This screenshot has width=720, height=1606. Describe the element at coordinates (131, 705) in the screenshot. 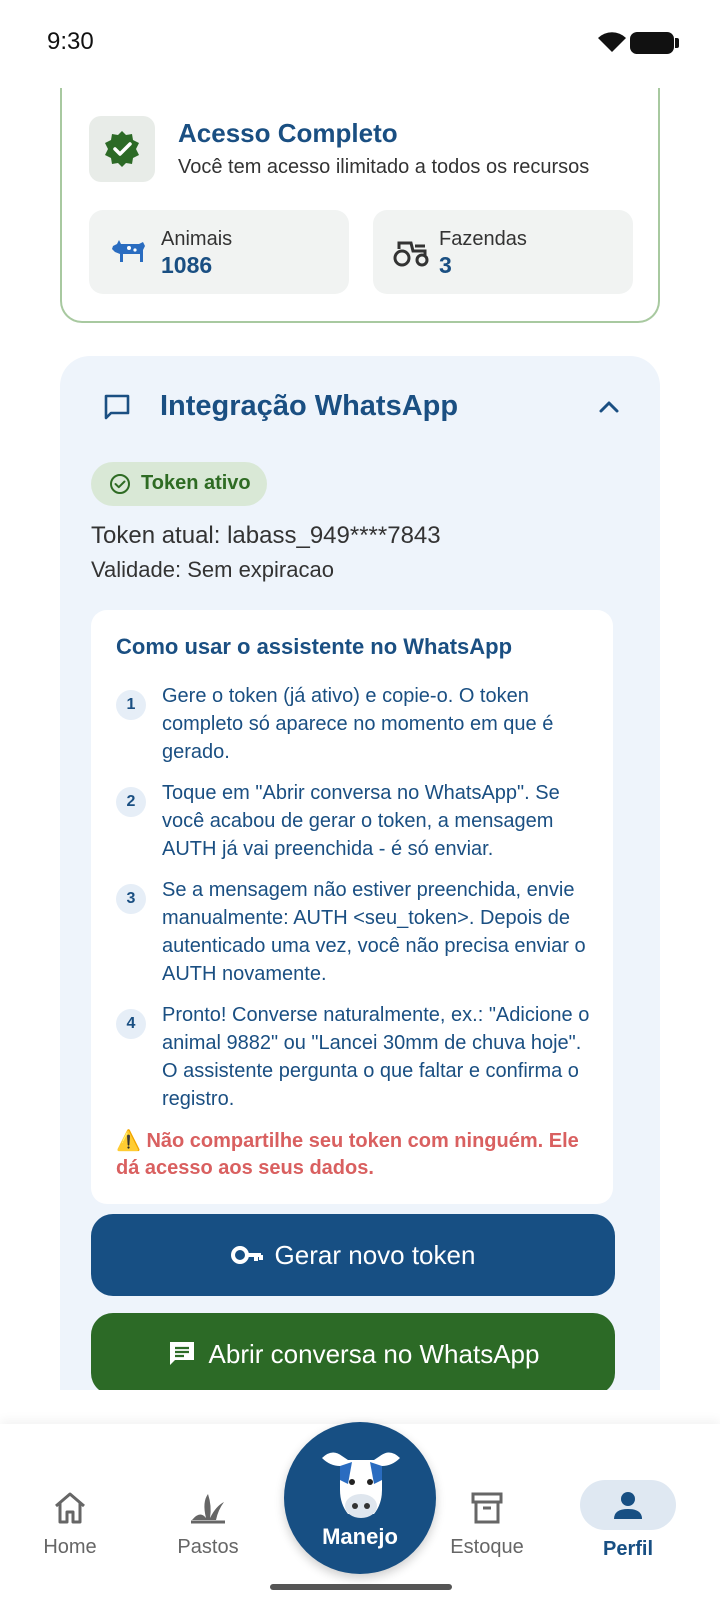

I see `step-number: 1` at that location.